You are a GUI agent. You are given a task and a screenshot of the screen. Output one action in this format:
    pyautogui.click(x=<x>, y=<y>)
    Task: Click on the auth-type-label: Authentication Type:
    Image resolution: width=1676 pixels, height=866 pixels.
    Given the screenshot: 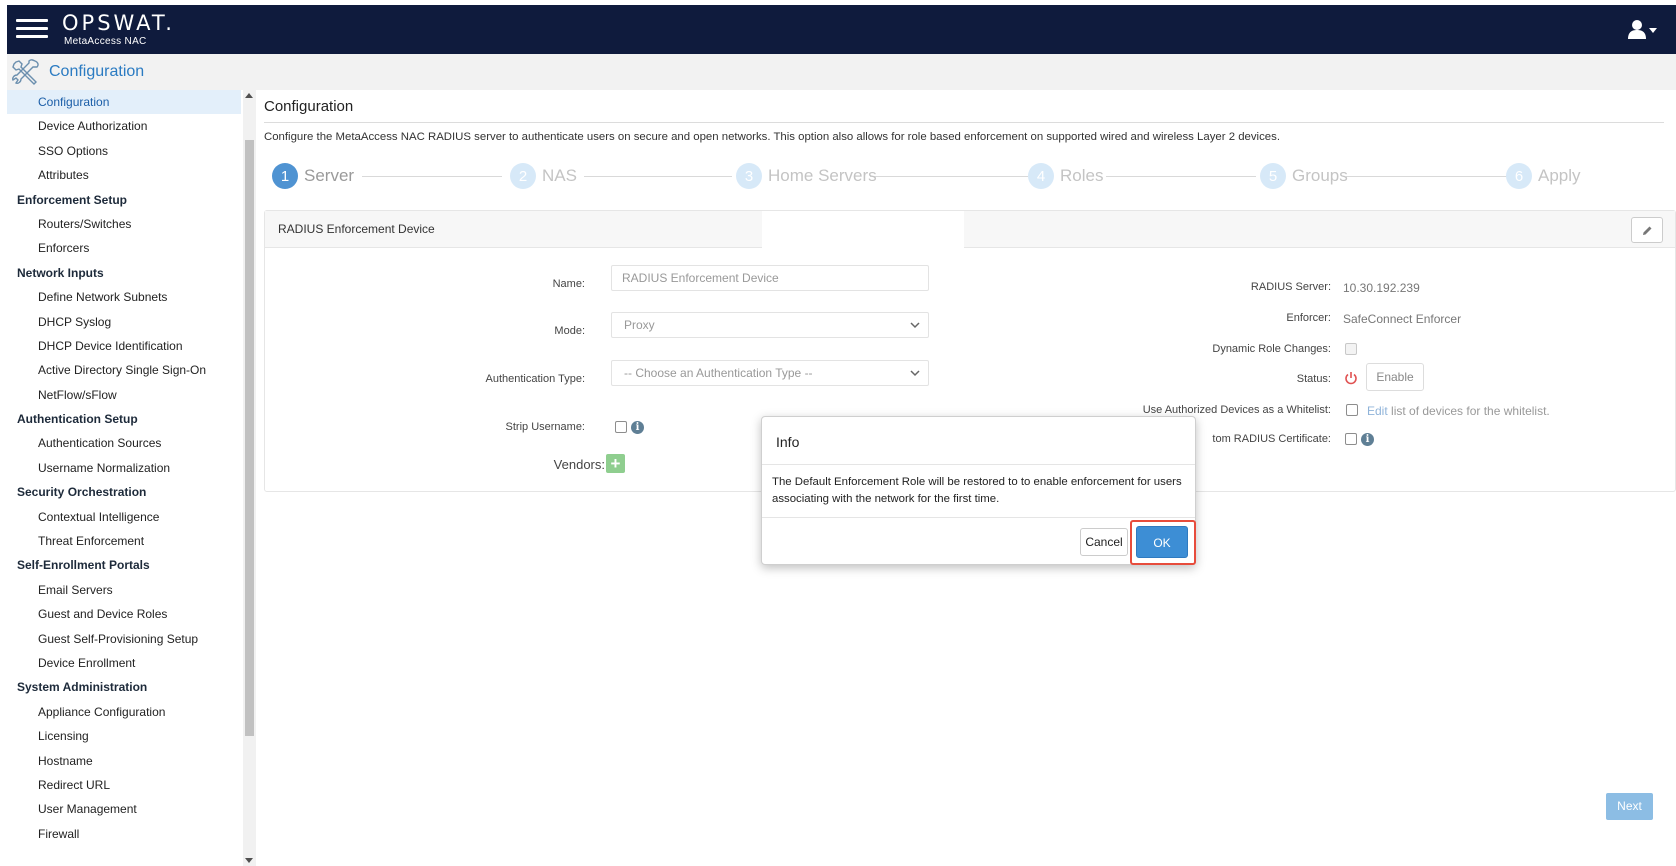 What is the action you would take?
    pyautogui.click(x=535, y=379)
    